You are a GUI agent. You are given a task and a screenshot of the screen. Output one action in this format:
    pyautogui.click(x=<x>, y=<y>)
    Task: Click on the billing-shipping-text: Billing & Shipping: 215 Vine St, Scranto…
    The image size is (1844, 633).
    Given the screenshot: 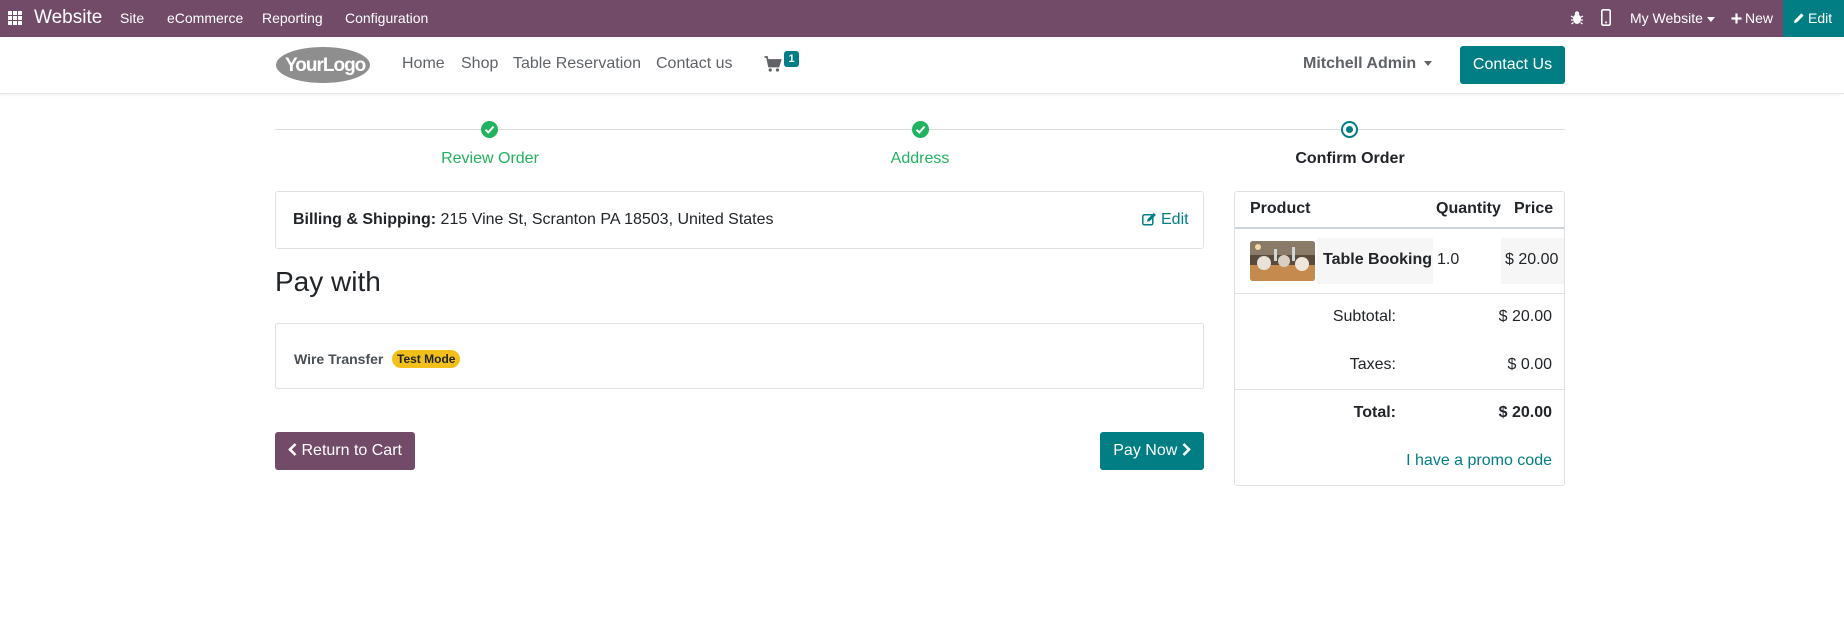 What is the action you would take?
    pyautogui.click(x=533, y=220)
    